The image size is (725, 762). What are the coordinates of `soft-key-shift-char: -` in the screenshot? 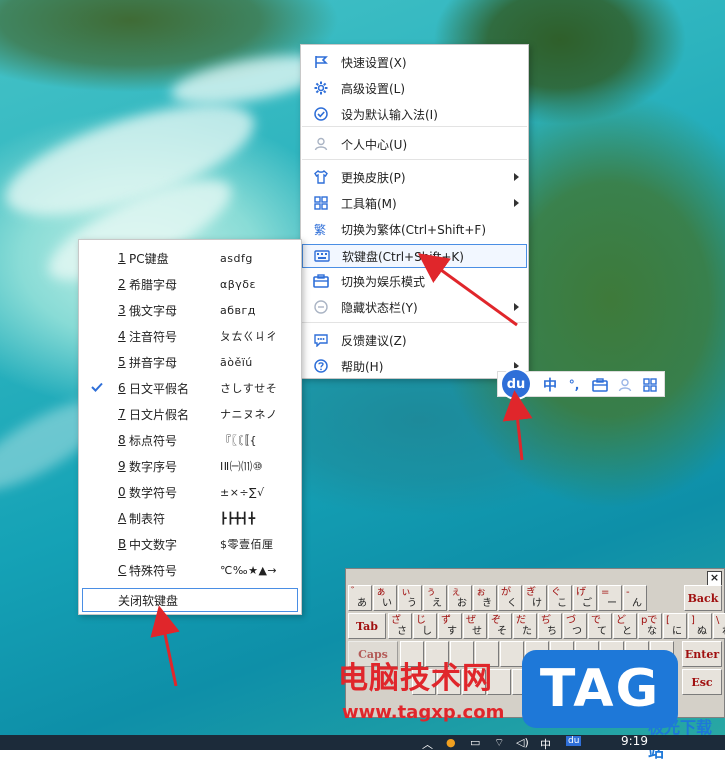 It's located at (628, 592).